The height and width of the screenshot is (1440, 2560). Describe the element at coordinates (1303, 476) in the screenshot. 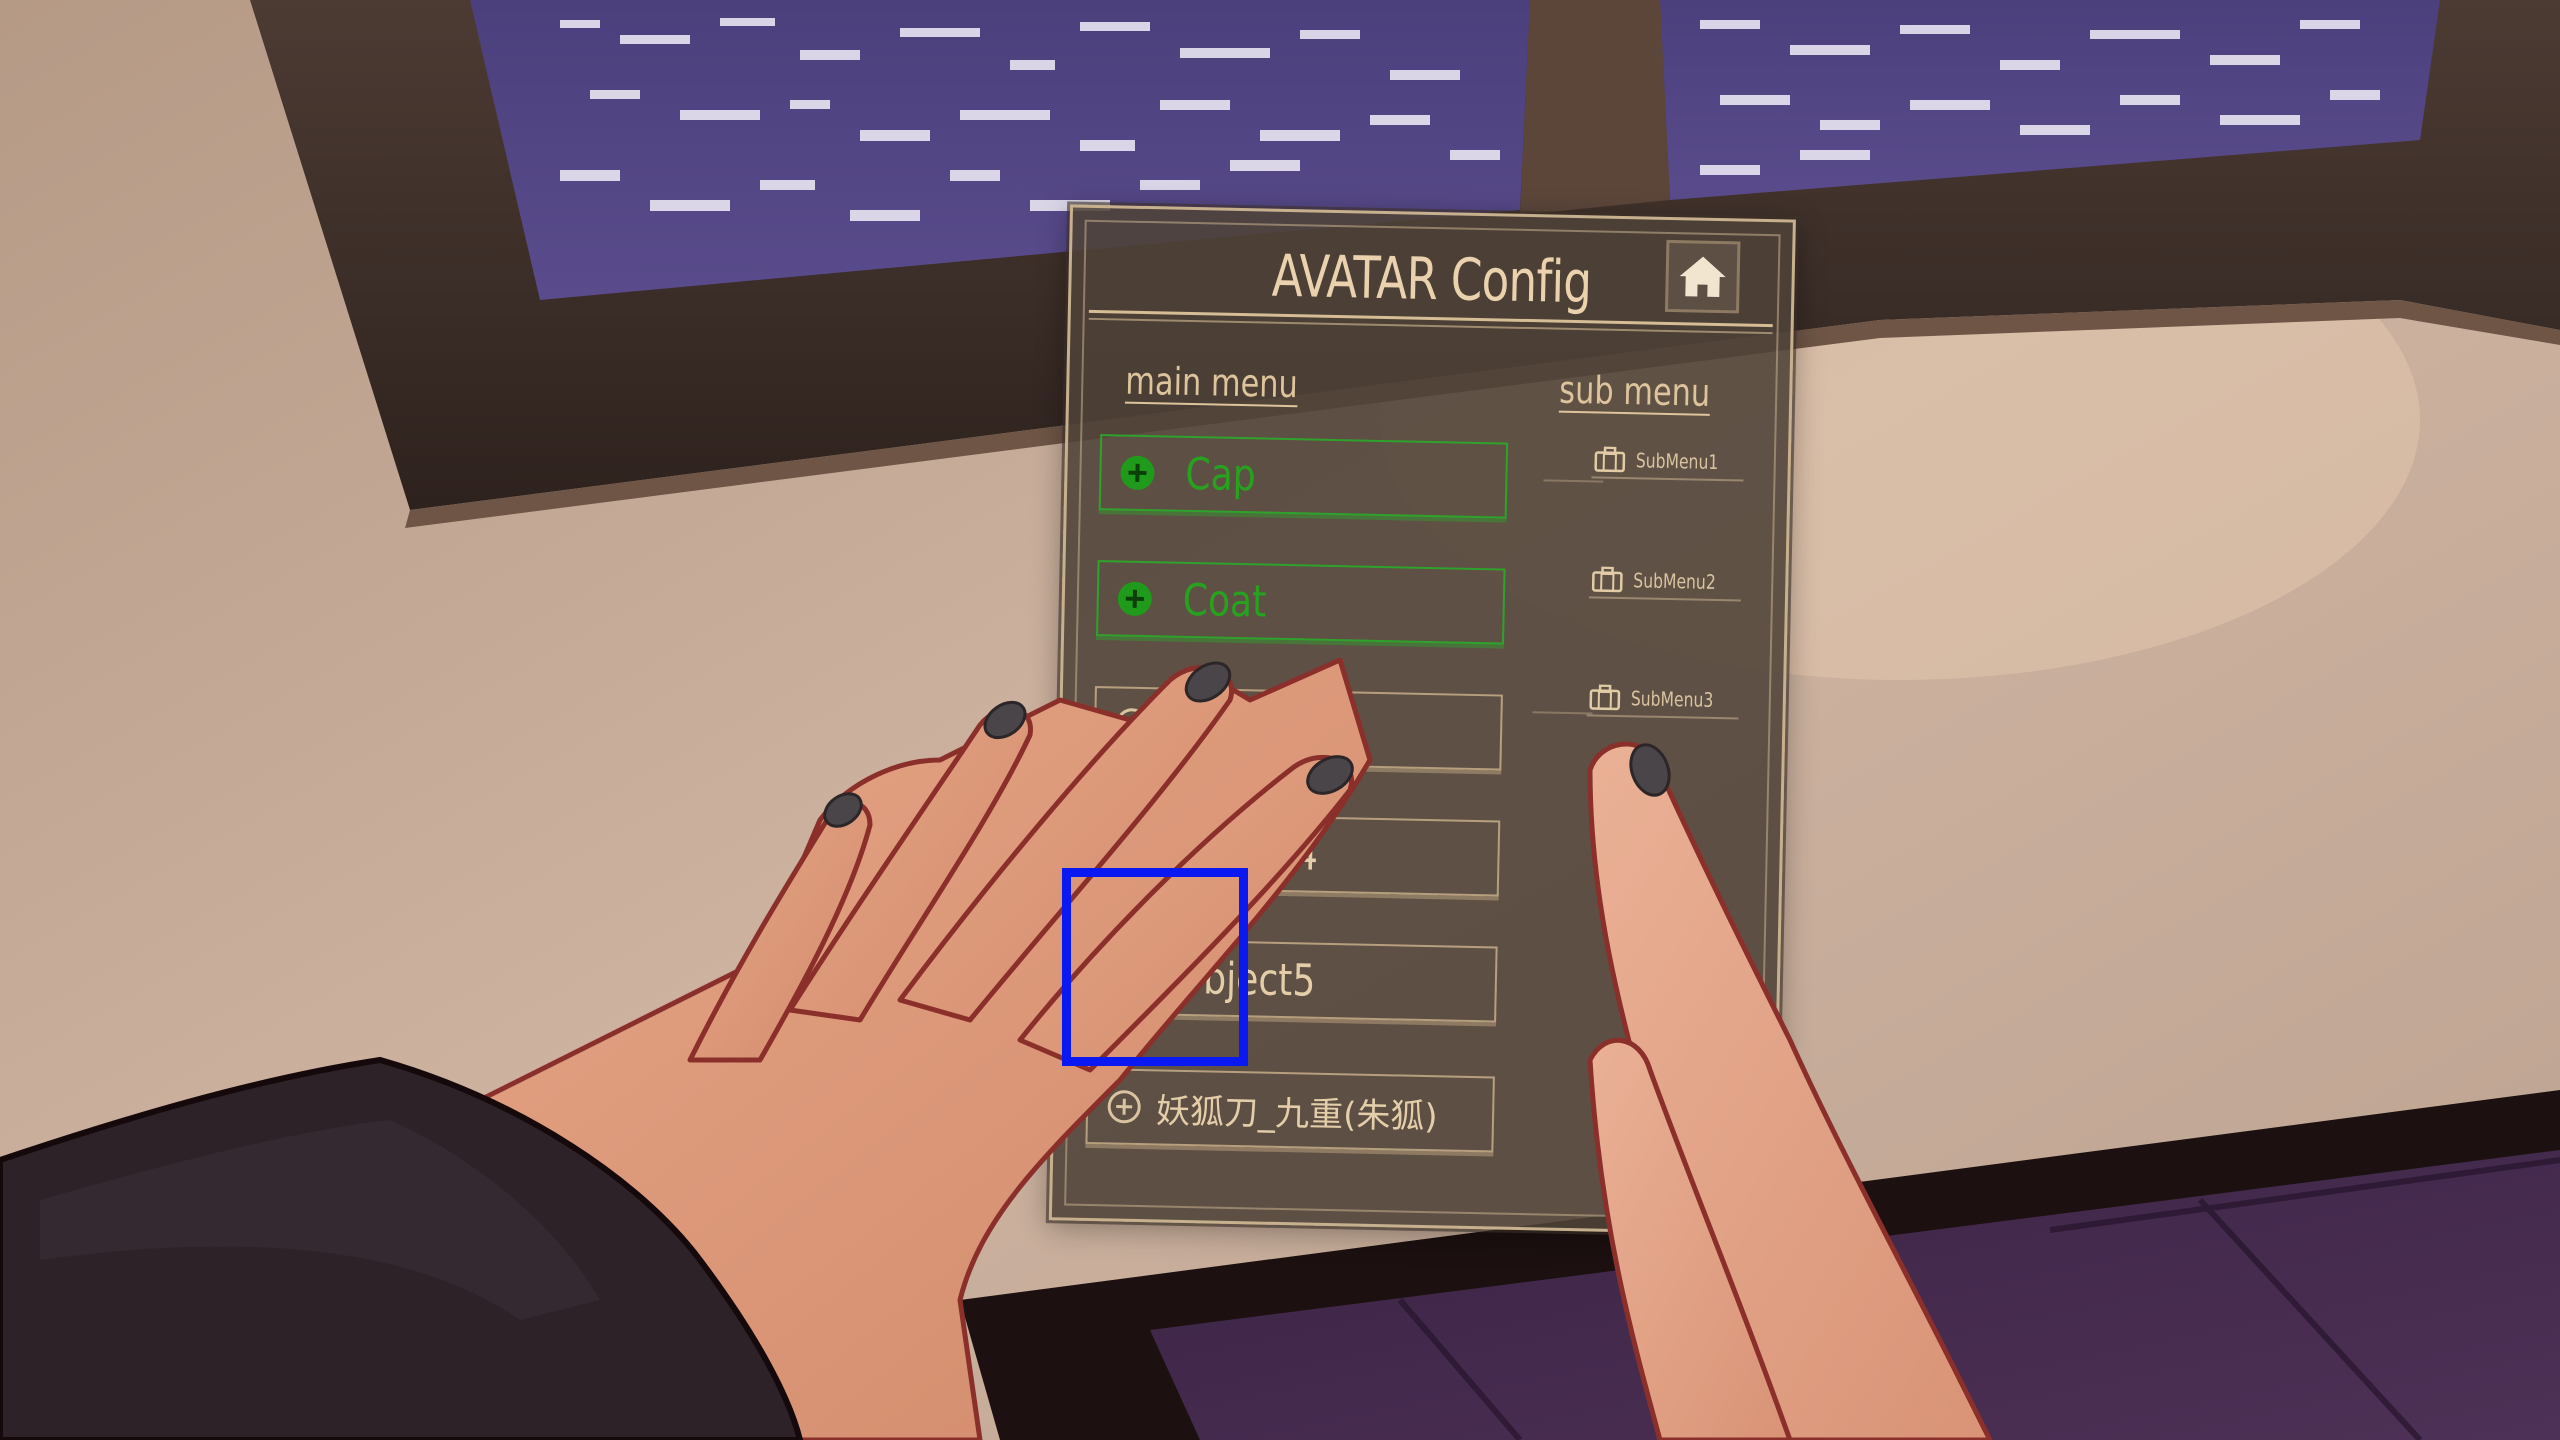

I see `main-menu-item-cap: Cap` at that location.